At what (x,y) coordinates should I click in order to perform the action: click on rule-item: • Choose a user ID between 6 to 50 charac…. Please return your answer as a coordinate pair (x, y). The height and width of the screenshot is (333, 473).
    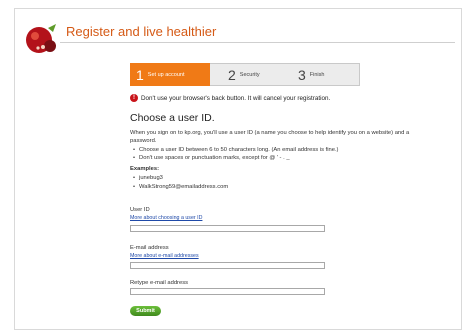
    Looking at the image, I should click on (236, 150).